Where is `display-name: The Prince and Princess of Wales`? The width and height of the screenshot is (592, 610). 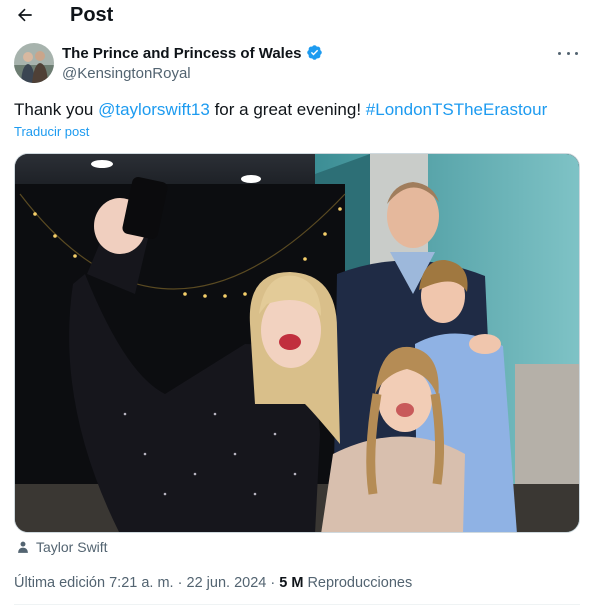 display-name: The Prince and Princess of Wales is located at coordinates (192, 53).